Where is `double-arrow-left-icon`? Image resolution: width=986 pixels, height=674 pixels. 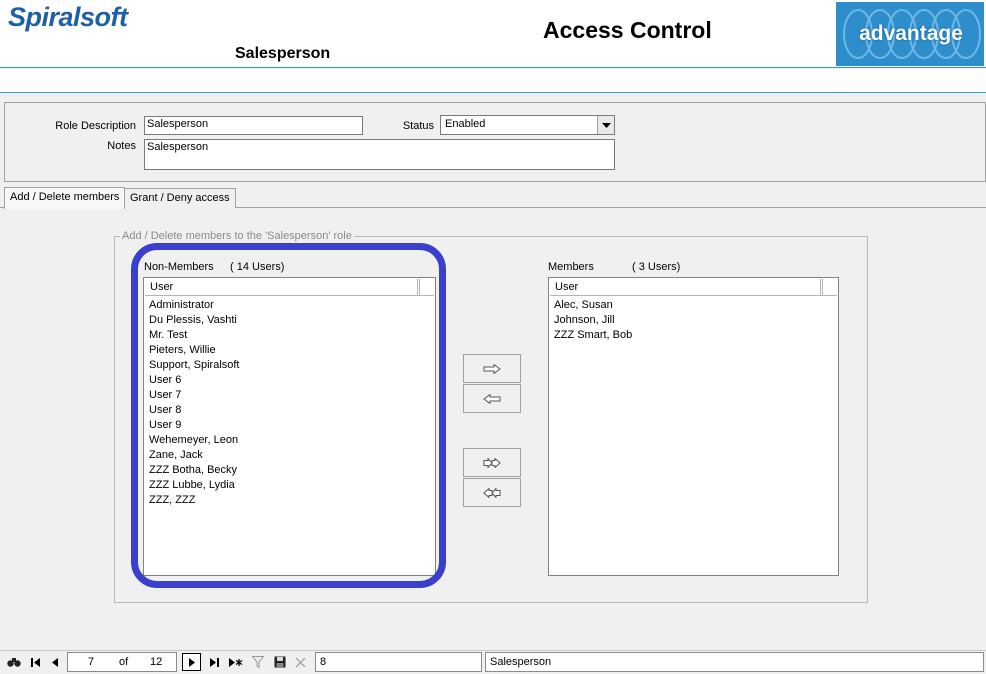 double-arrow-left-icon is located at coordinates (492, 492).